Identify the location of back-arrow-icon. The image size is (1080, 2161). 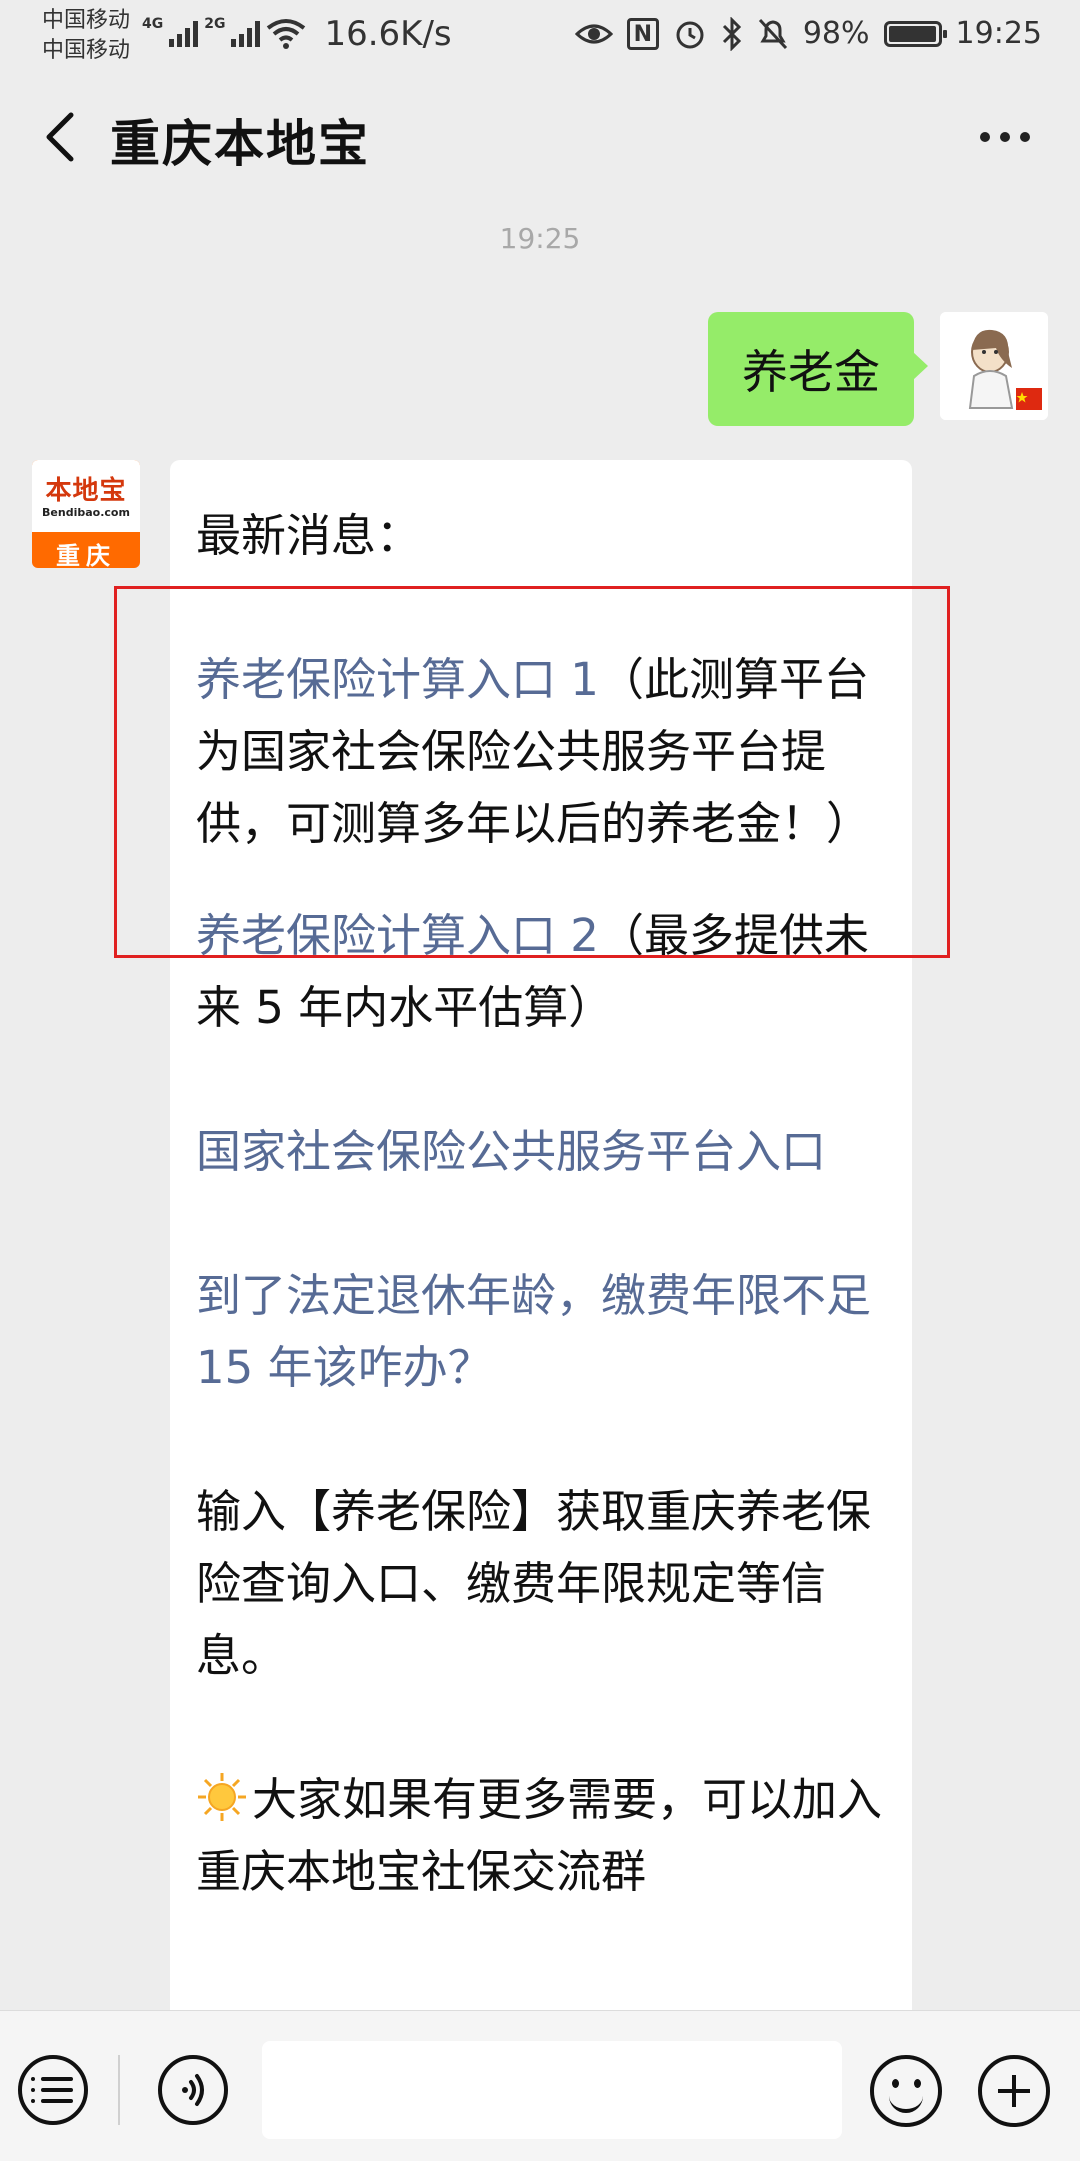
(60, 137).